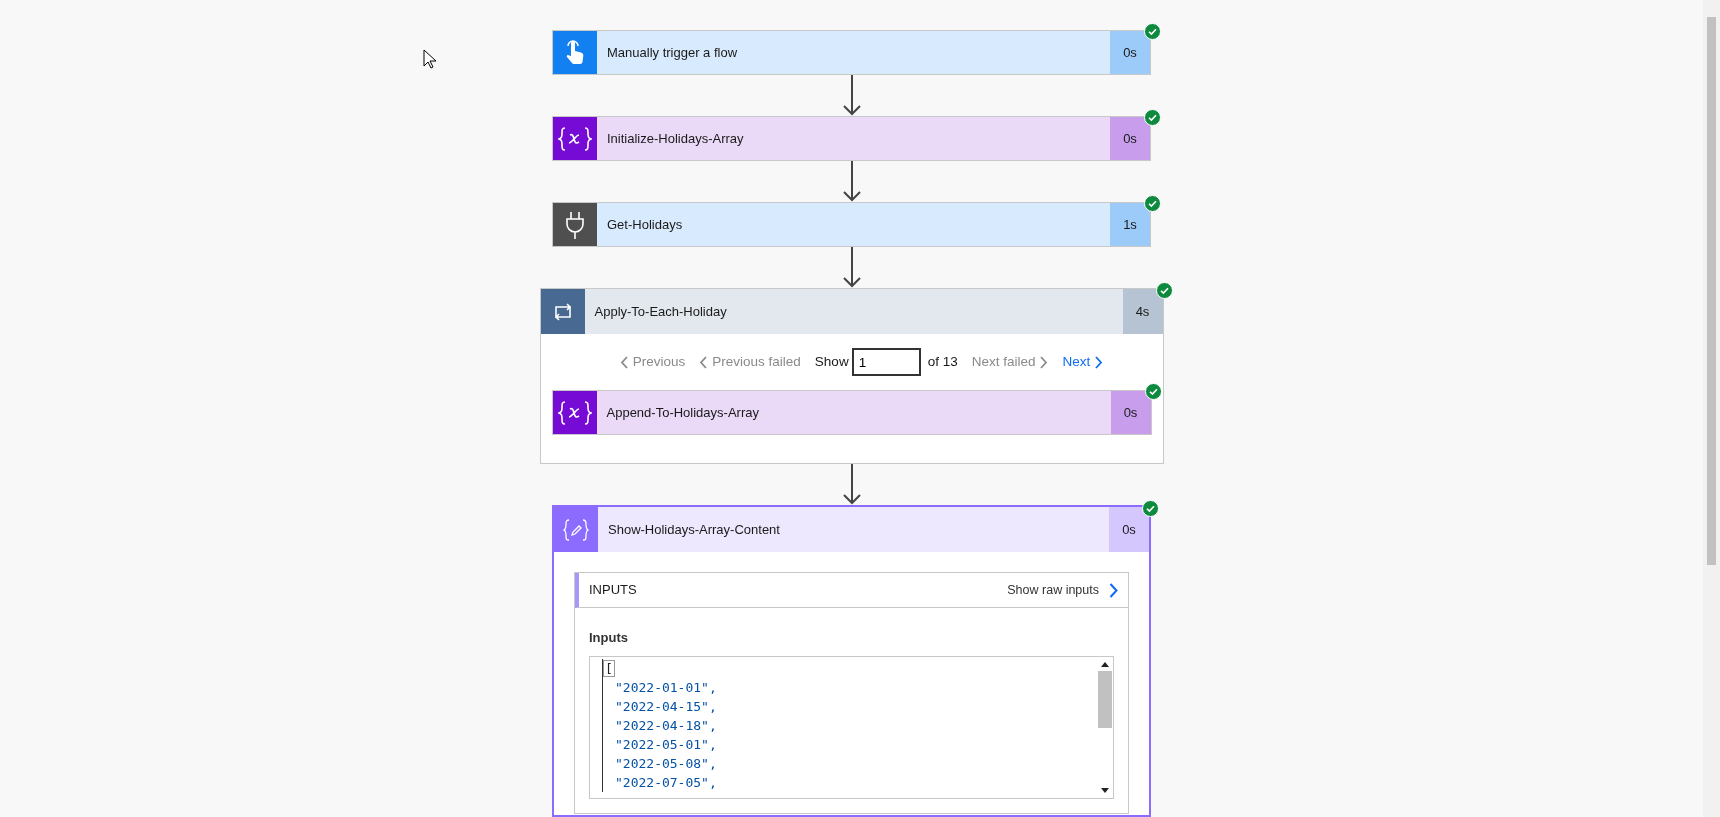 The height and width of the screenshot is (817, 1720). I want to click on step-title: Show-Holidays-Array-Content, so click(694, 529).